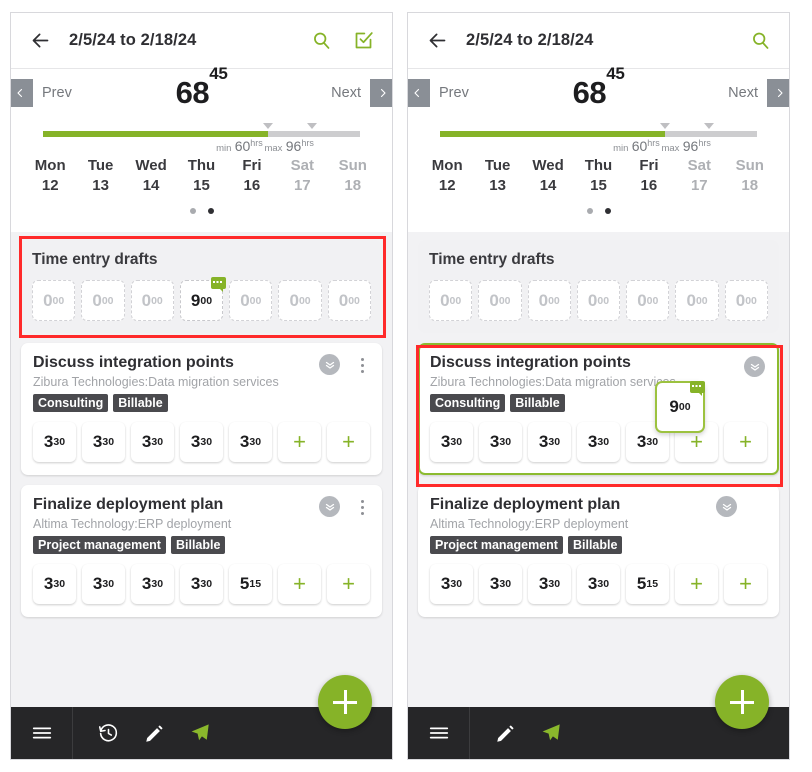  What do you see at coordinates (456, 442) in the screenshot?
I see `slot-minutes: 30` at bounding box center [456, 442].